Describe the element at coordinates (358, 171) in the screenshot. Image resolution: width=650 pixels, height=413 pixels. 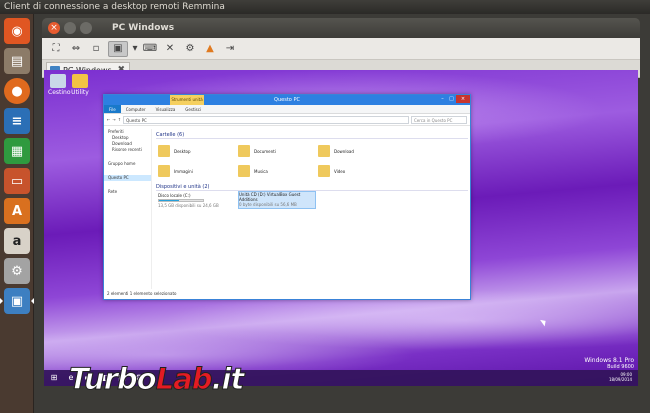
I see `folder-video: Video` at that location.